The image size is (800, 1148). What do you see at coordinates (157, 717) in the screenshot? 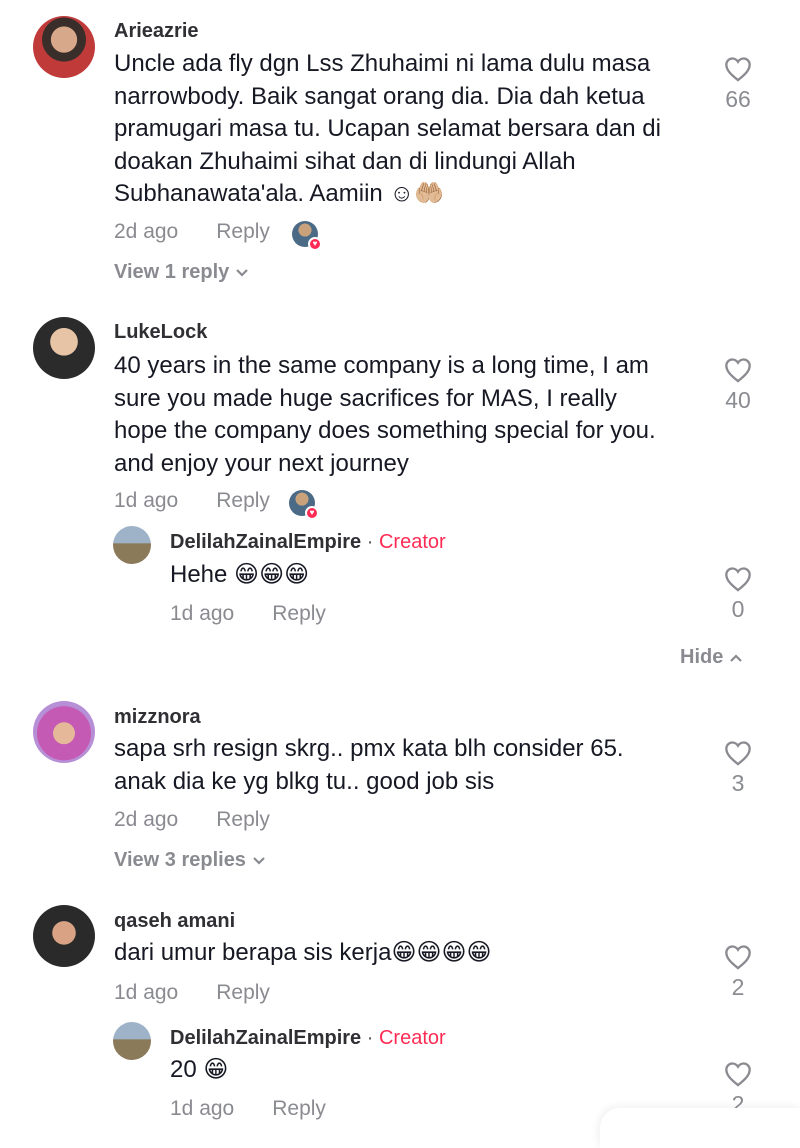
I see `comment-username: mizznora` at bounding box center [157, 717].